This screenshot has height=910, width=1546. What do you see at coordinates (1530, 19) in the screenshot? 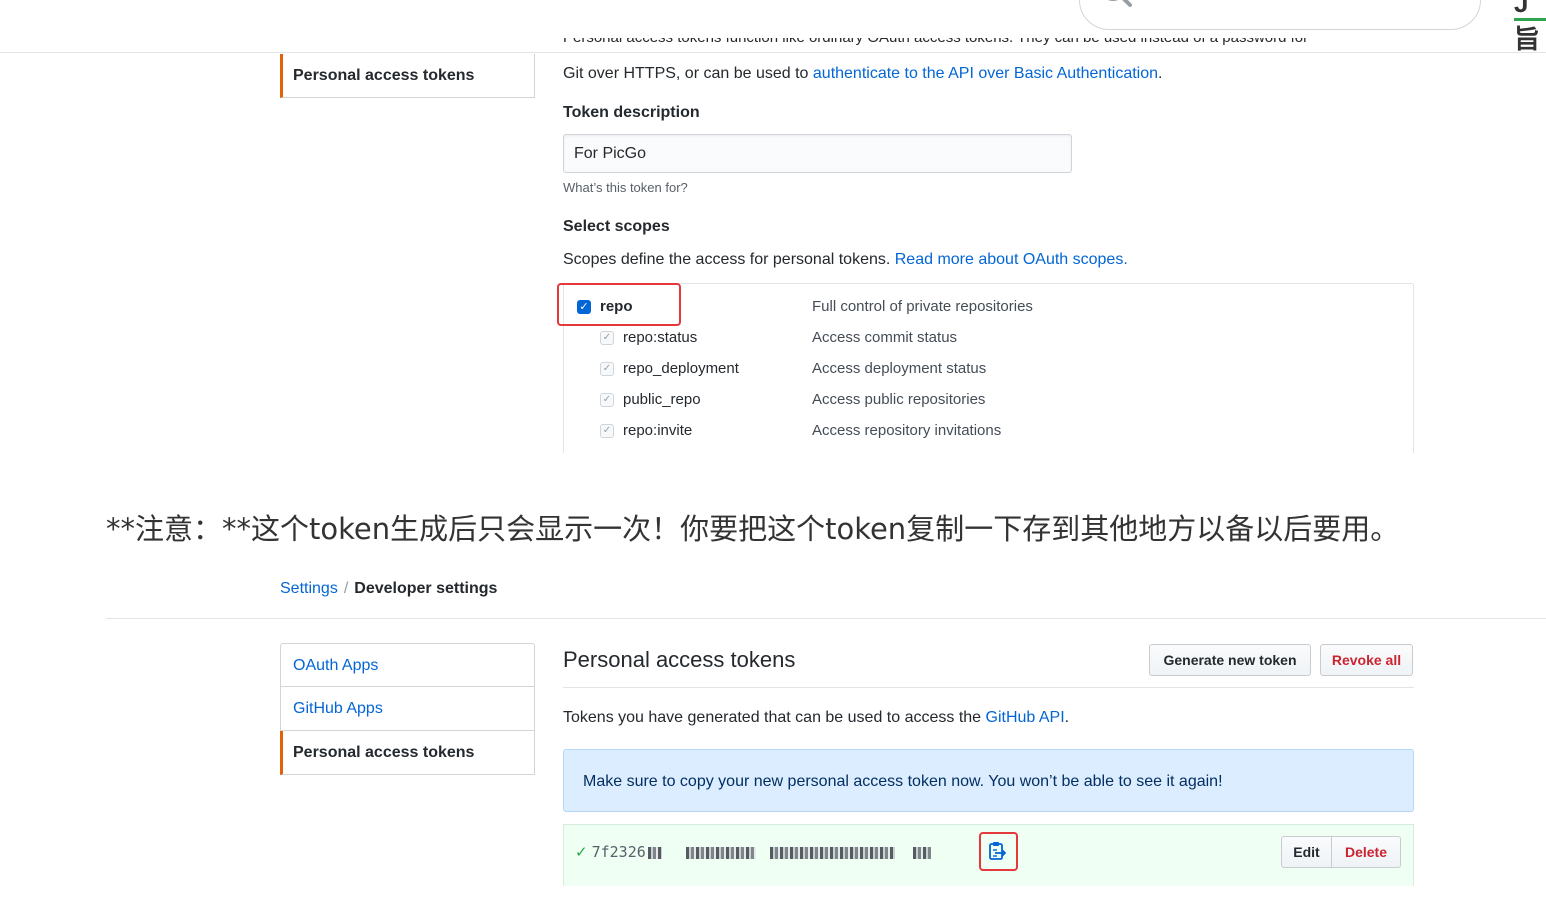
I see `active-tab-underline` at bounding box center [1530, 19].